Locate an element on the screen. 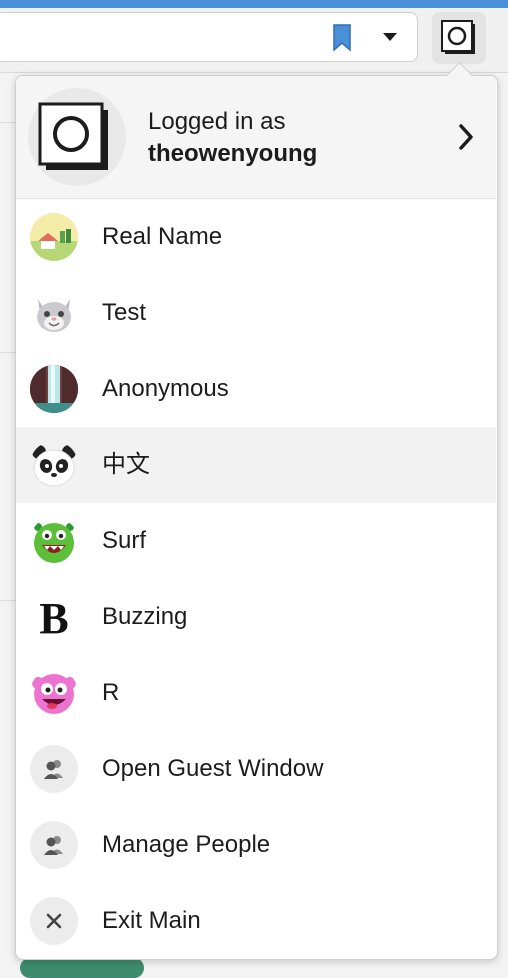 The image size is (508, 978). address-bar is located at coordinates (209, 37).